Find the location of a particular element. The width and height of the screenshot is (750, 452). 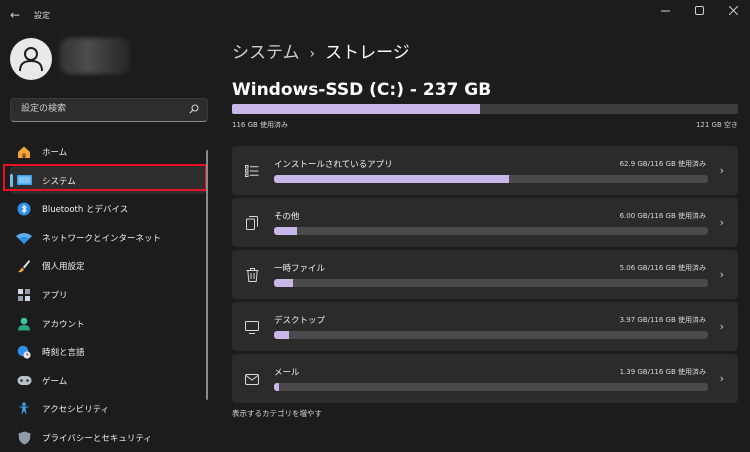

minimize-button is located at coordinates (665, 10).